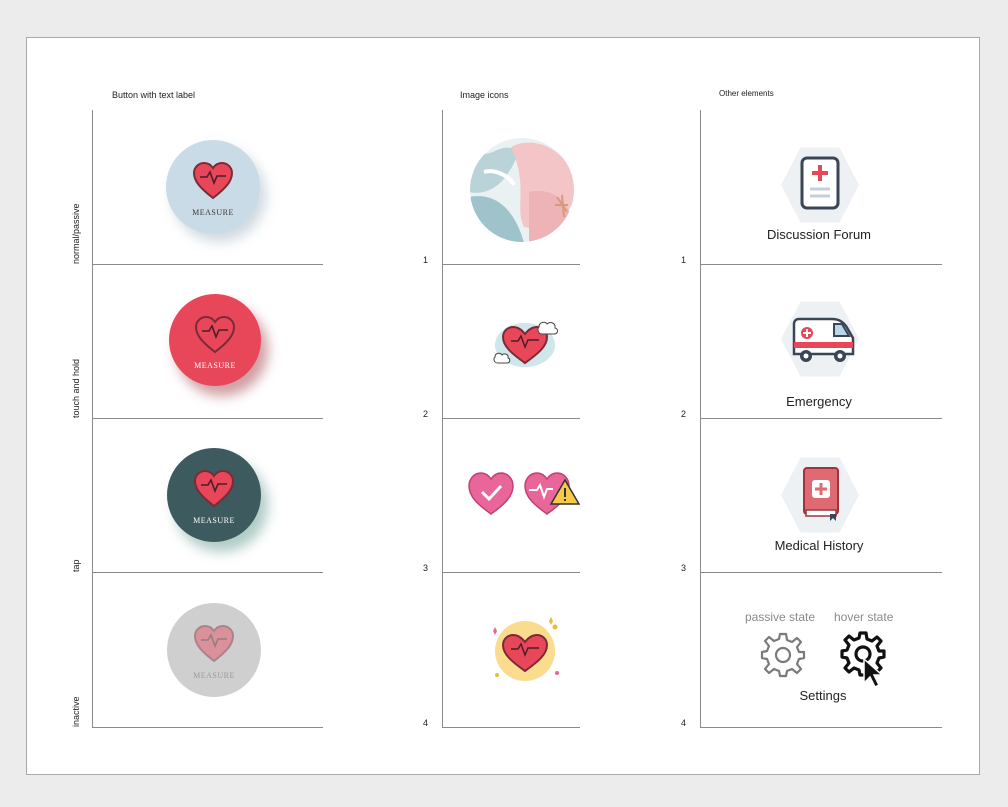  What do you see at coordinates (76, 711) in the screenshot?
I see `row-label-inactive: inactive` at bounding box center [76, 711].